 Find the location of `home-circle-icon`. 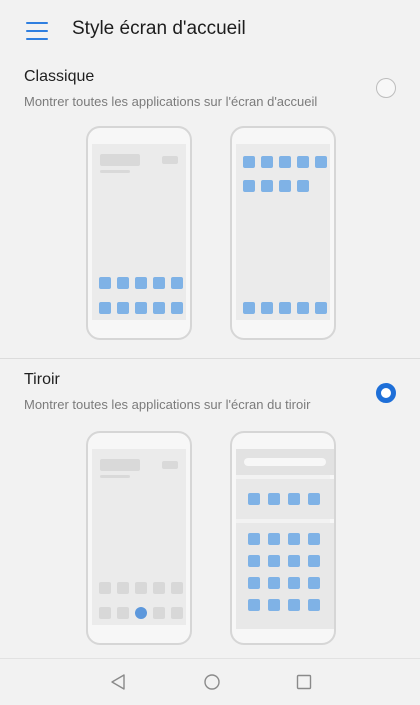

home-circle-icon is located at coordinates (212, 682).